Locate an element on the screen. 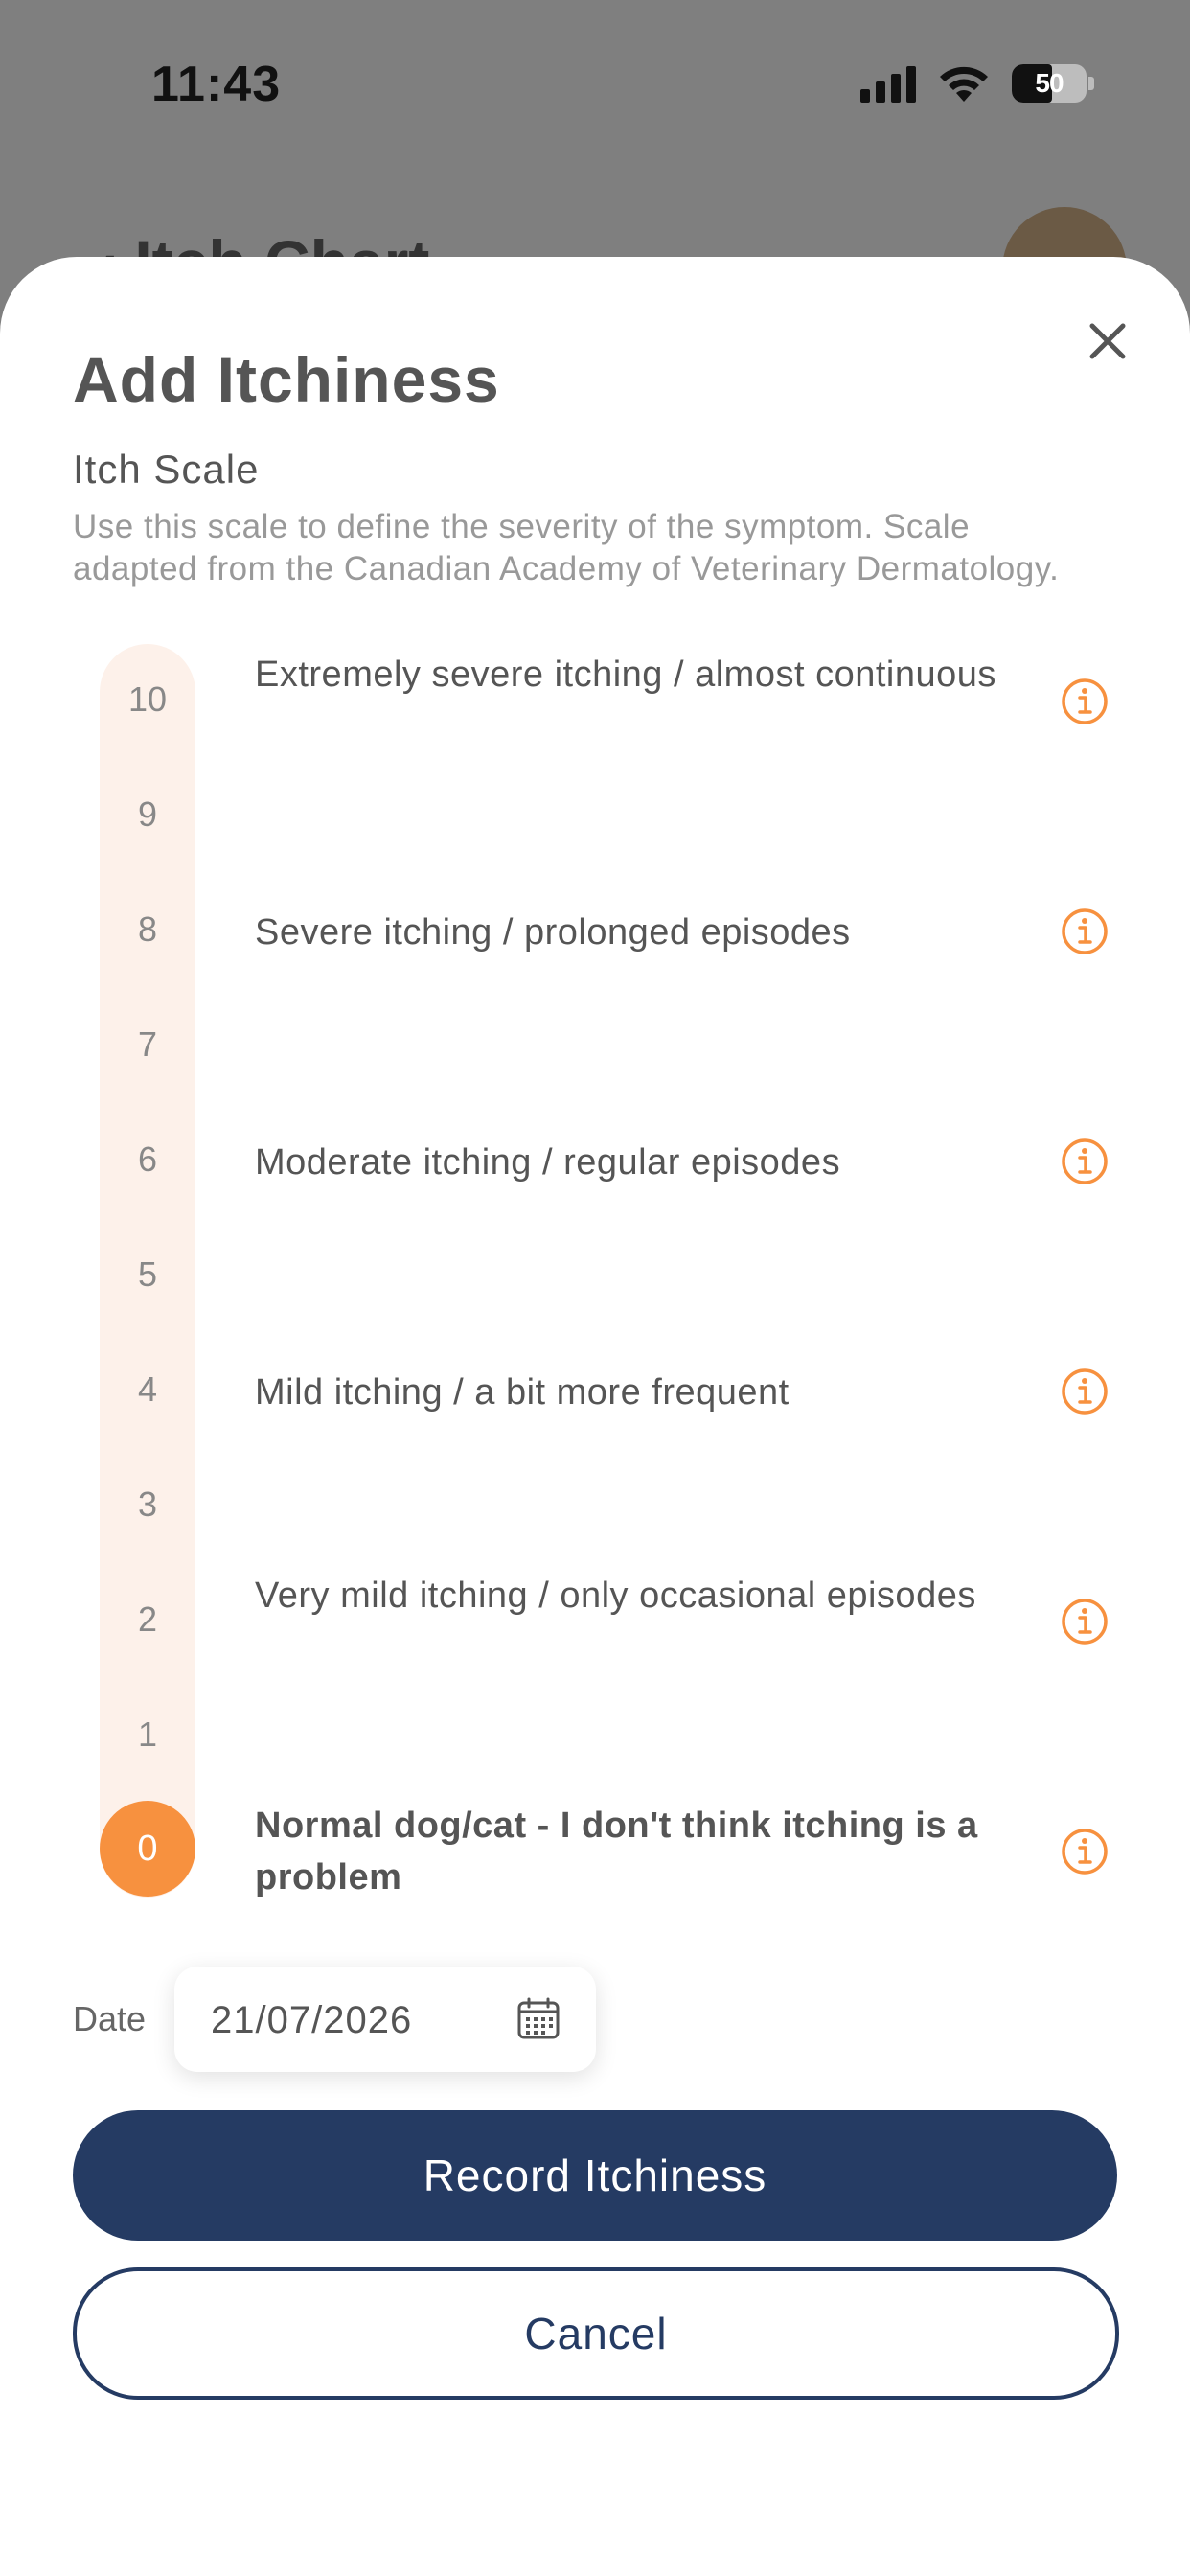  scale-number: 6 is located at coordinates (148, 1159).